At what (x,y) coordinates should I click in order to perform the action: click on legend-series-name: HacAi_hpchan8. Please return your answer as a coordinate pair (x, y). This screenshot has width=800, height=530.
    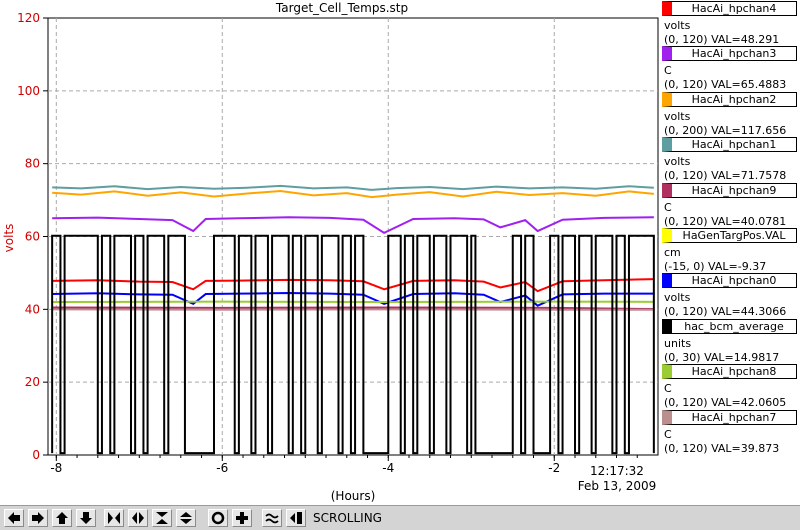
    Looking at the image, I should click on (729, 372).